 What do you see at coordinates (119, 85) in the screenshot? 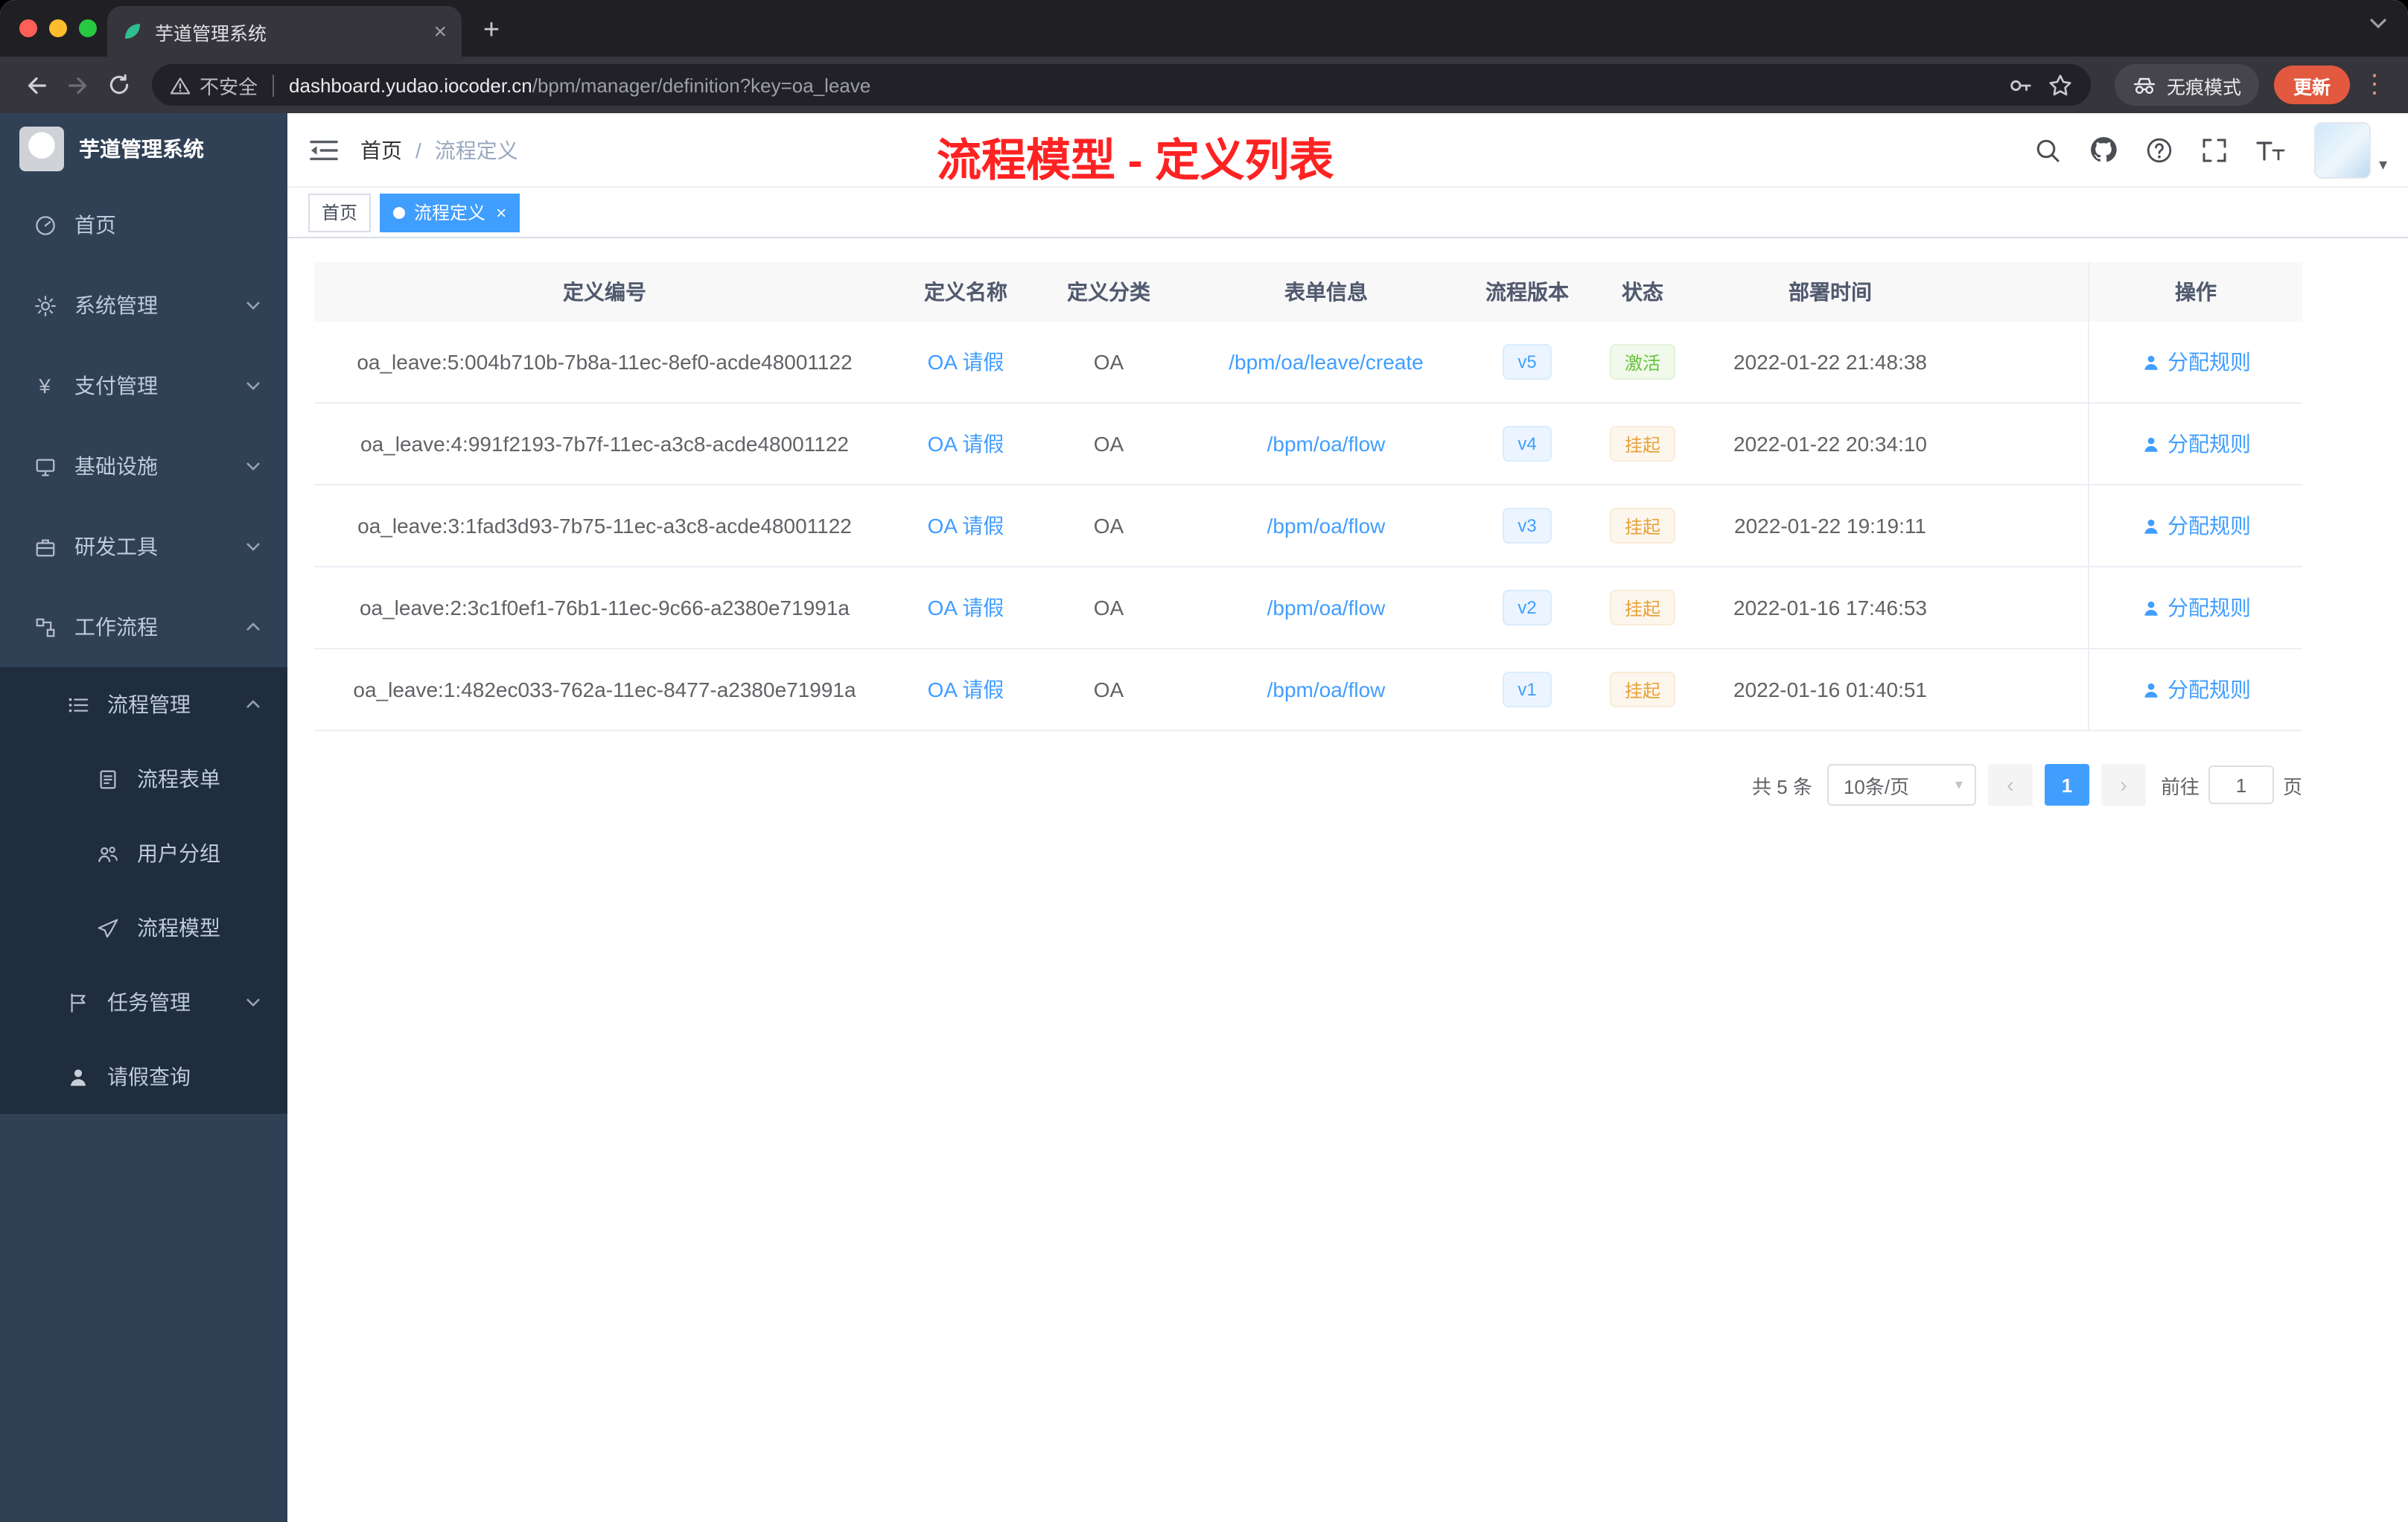
I see `reload-button` at bounding box center [119, 85].